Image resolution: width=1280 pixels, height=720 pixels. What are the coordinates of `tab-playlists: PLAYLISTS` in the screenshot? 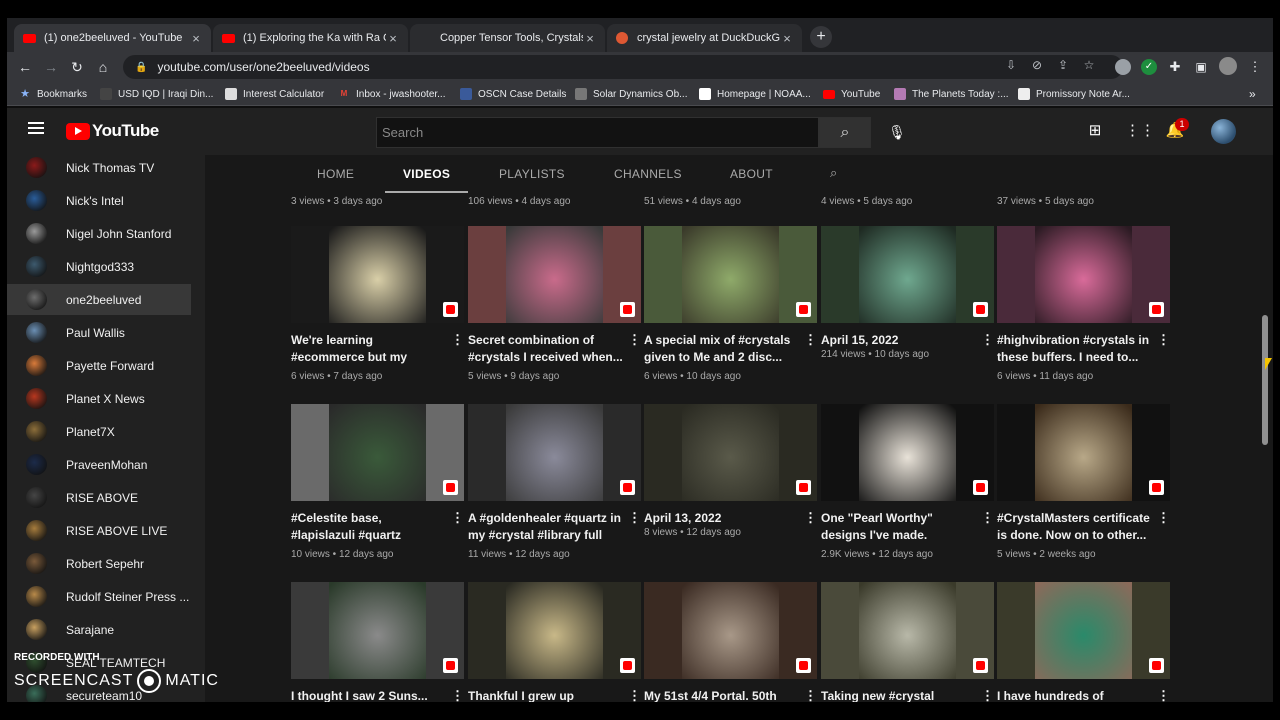 It's located at (532, 174).